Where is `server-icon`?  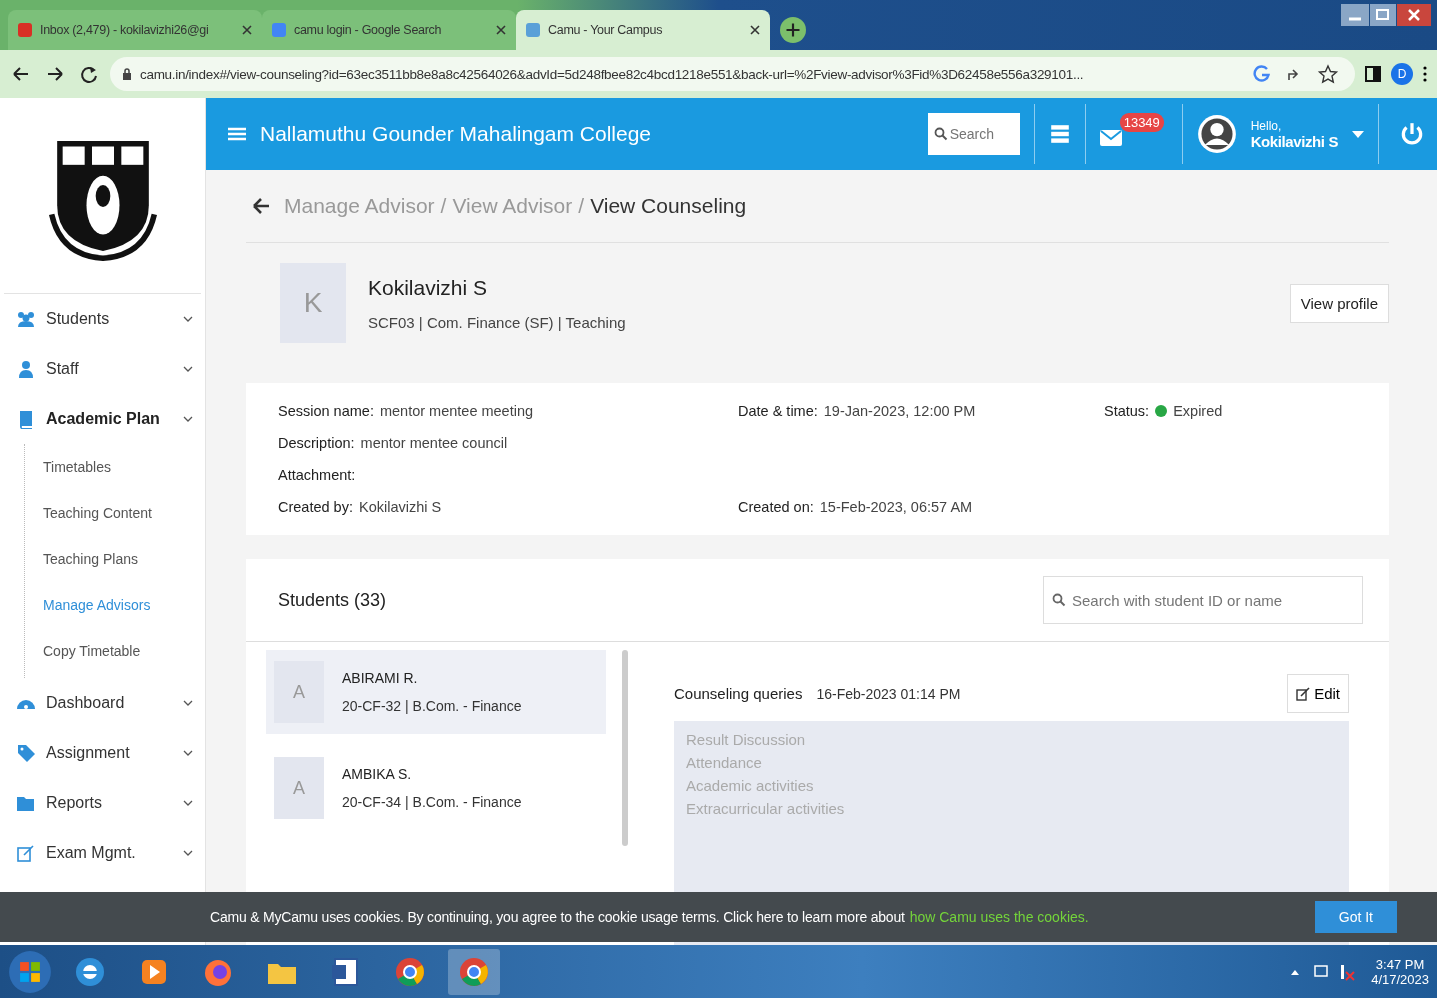 server-icon is located at coordinates (1059, 134).